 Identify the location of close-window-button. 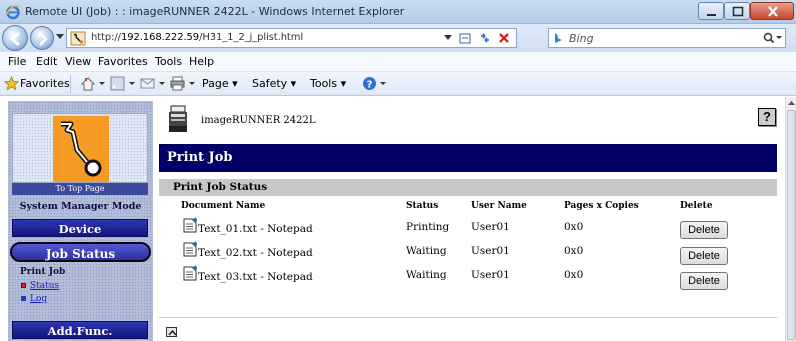
(772, 11).